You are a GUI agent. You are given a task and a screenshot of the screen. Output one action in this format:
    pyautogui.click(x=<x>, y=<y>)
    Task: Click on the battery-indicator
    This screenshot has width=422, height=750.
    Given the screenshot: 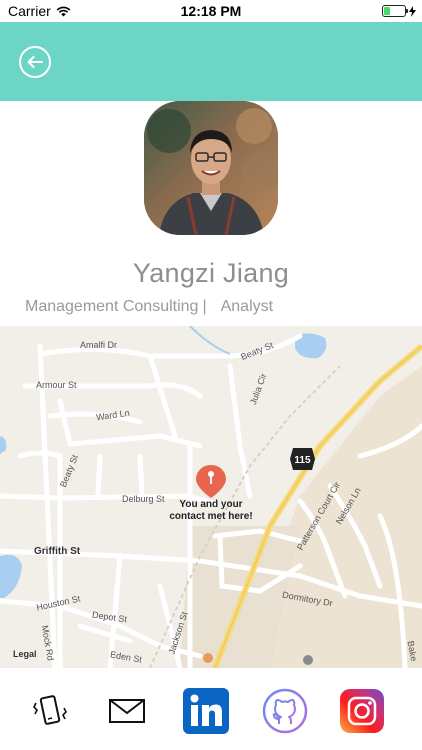 What is the action you would take?
    pyautogui.click(x=399, y=11)
    